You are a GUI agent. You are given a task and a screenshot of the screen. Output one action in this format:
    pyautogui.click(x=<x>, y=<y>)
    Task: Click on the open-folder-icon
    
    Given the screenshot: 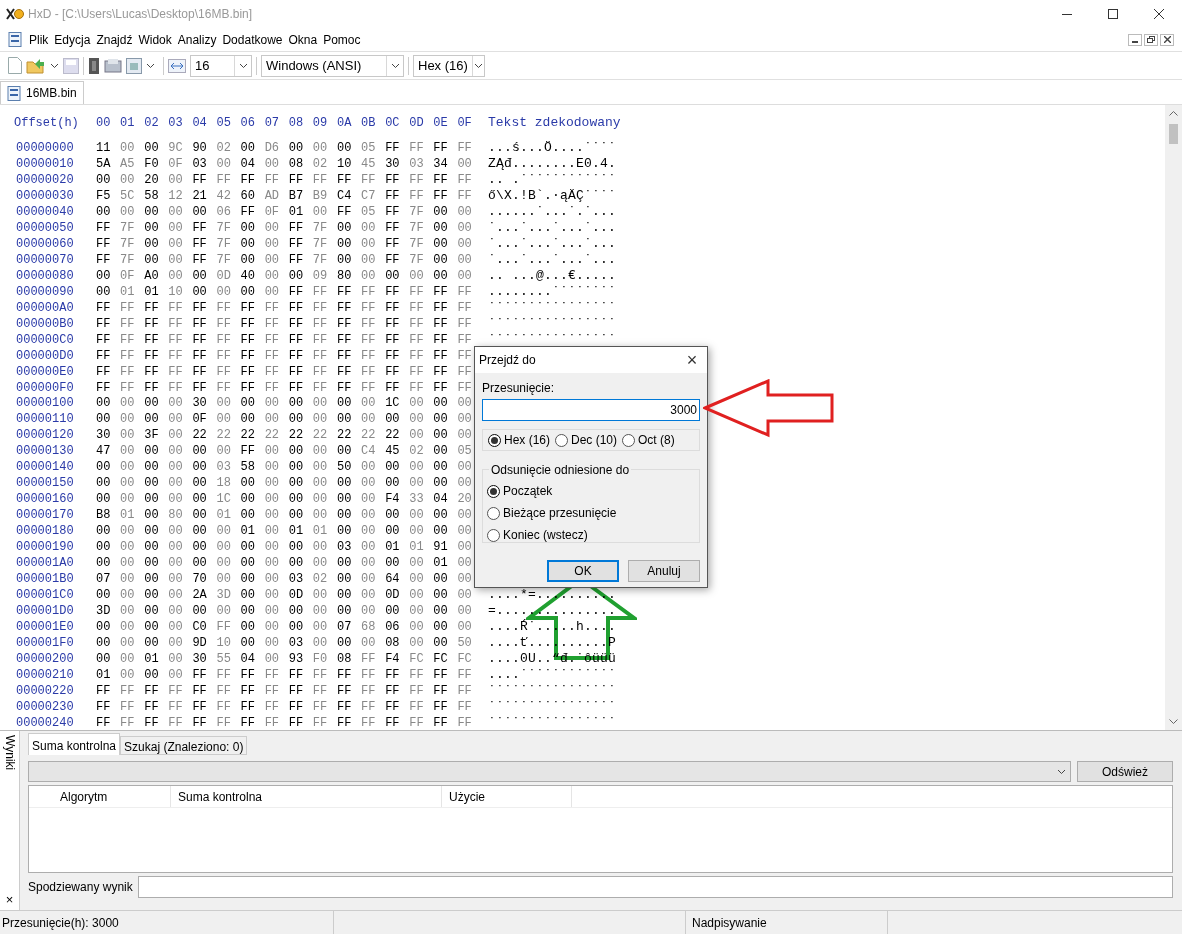 What is the action you would take?
    pyautogui.click(x=36, y=65)
    